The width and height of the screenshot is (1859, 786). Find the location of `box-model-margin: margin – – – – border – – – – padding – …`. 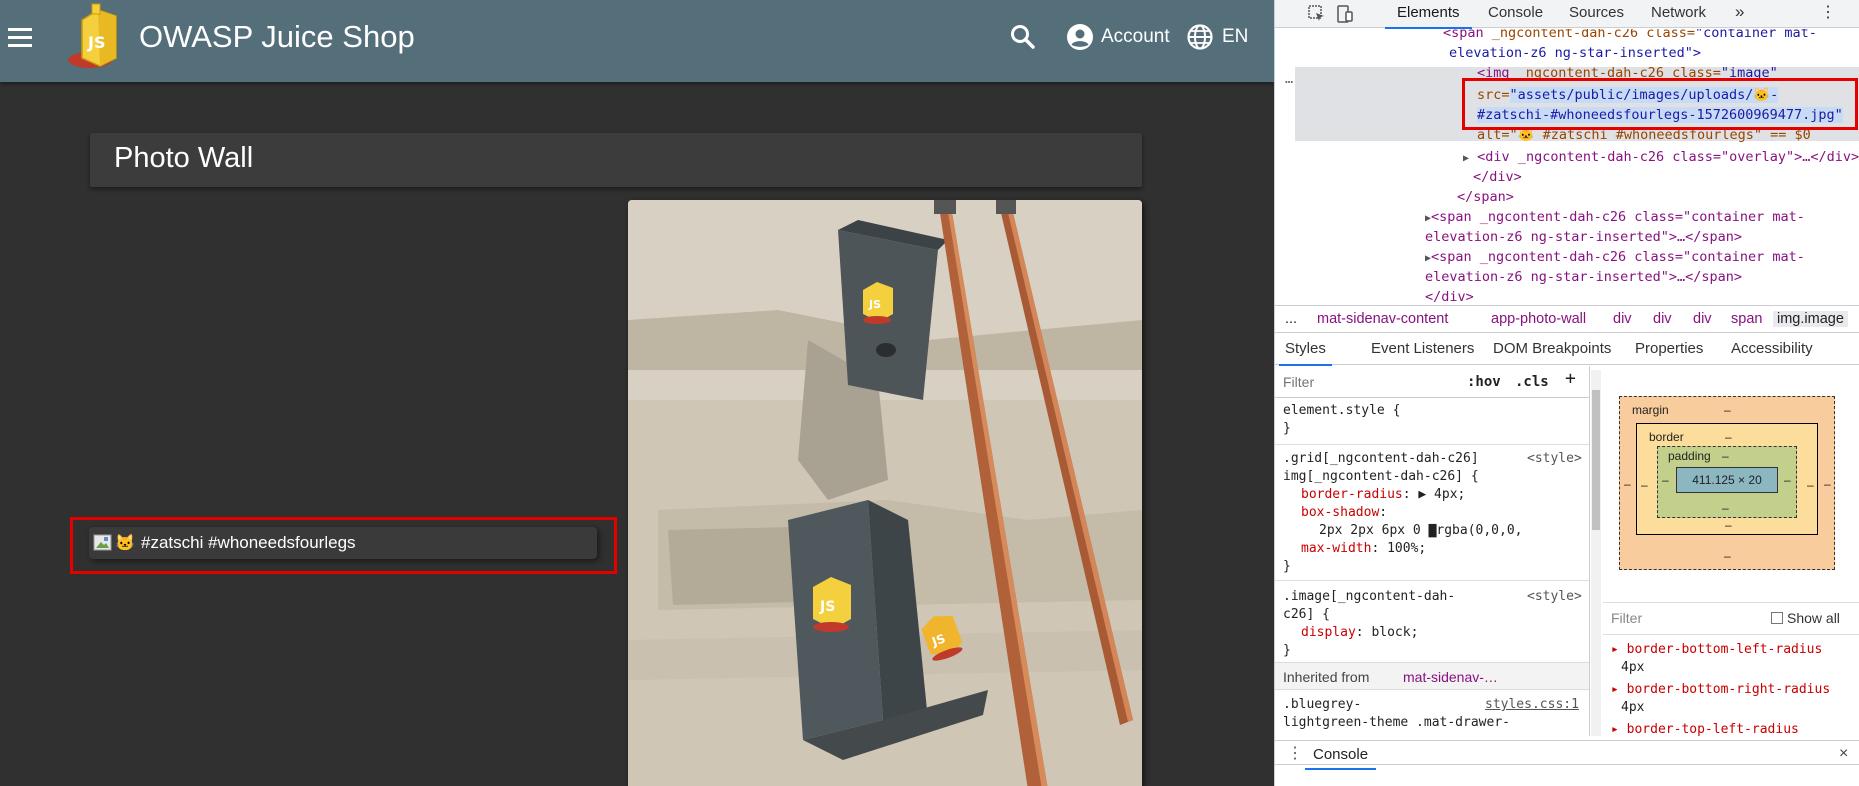

box-model-margin: margin – – – – border – – – – padding – … is located at coordinates (1727, 483).